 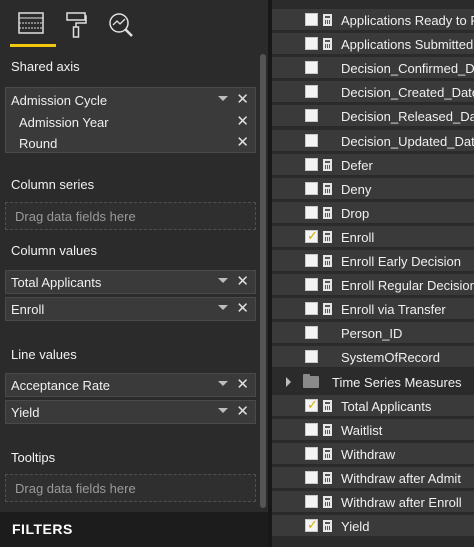 What do you see at coordinates (75, 216) in the screenshot?
I see `dropzone-placeholder: Drag data fields here` at bounding box center [75, 216].